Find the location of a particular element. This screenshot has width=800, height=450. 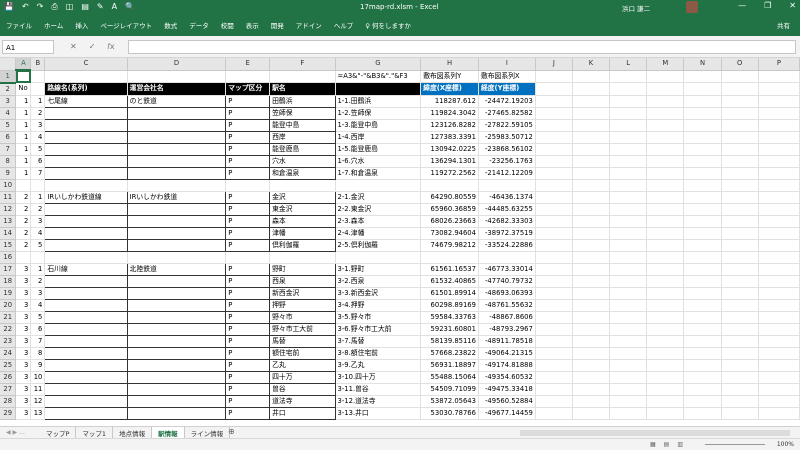

cell-c11: IRいしかわ鉄道線 is located at coordinates (86, 197).